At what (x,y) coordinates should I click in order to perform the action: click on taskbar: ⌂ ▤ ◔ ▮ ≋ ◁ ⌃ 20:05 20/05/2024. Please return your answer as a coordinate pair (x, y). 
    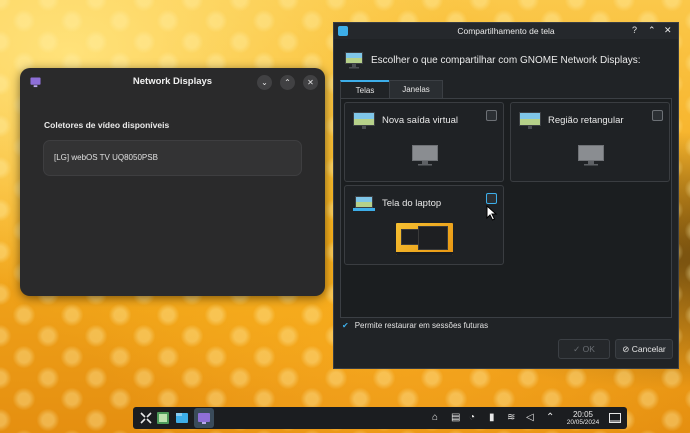
    Looking at the image, I should click on (380, 418).